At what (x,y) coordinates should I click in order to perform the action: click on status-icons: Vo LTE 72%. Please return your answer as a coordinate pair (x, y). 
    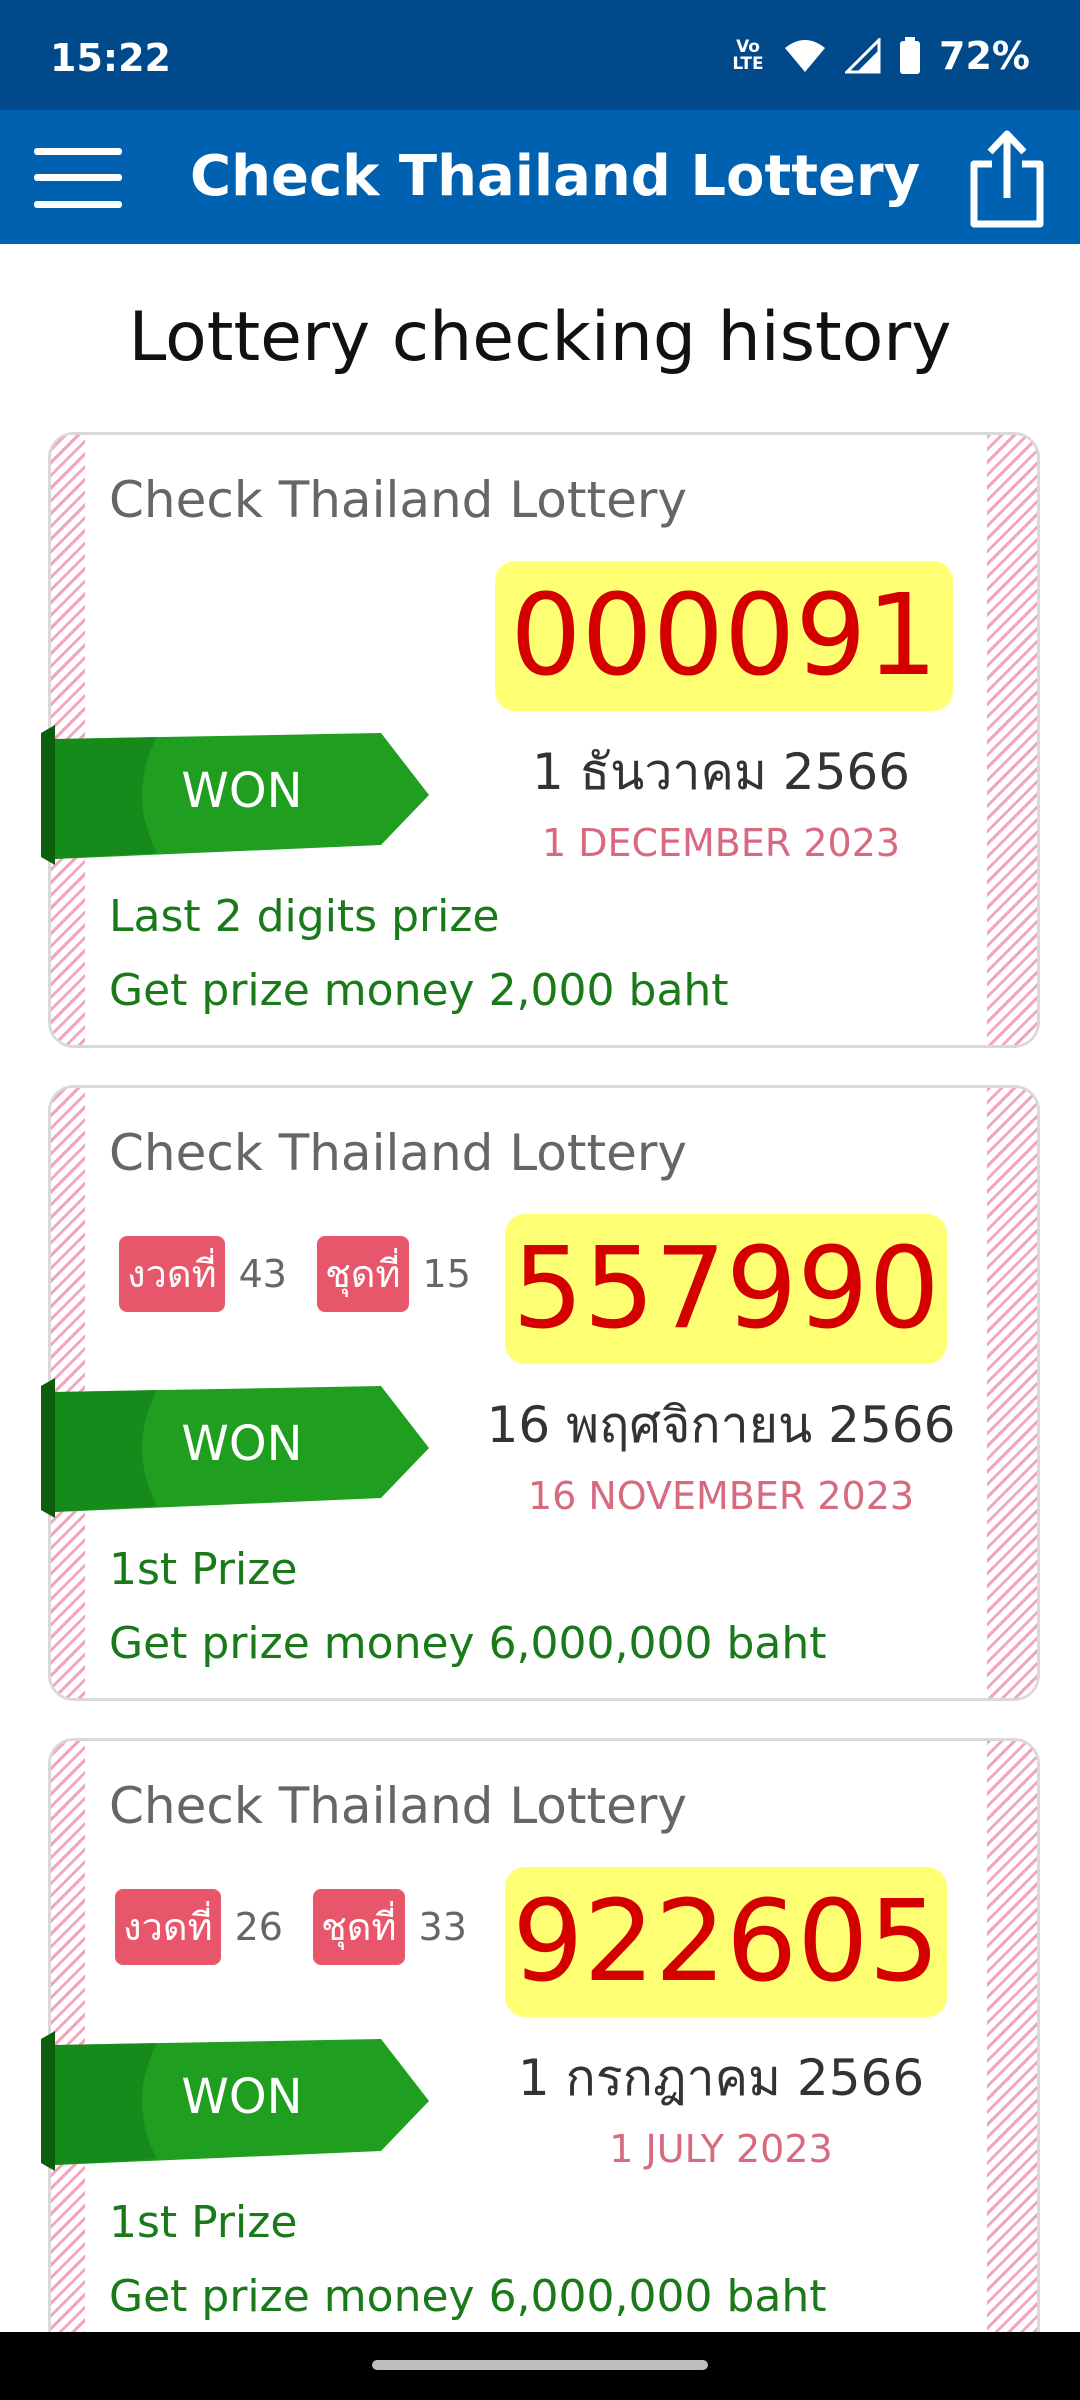
    Looking at the image, I should click on (880, 56).